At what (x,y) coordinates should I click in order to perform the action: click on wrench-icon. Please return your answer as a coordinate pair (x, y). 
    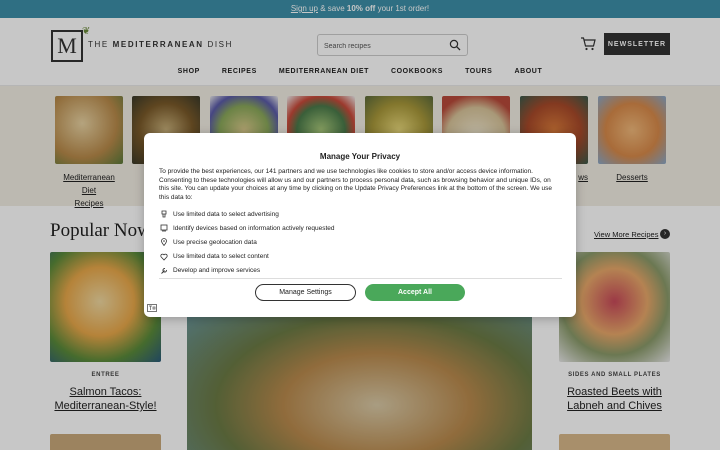
    Looking at the image, I should click on (163, 270).